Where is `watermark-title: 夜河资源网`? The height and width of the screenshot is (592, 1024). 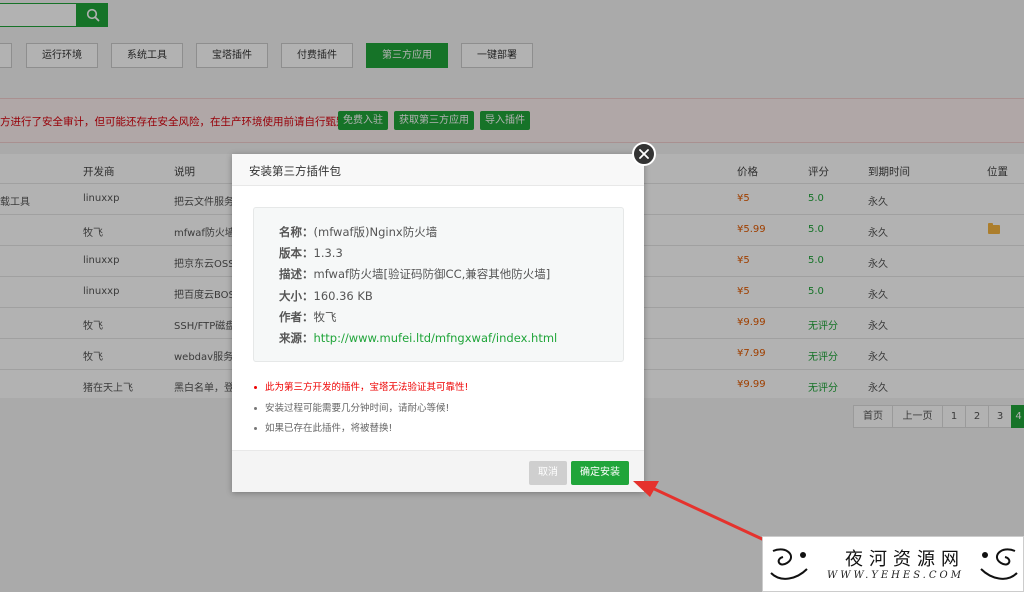
watermark-title: 夜河资源网 is located at coordinates (905, 559).